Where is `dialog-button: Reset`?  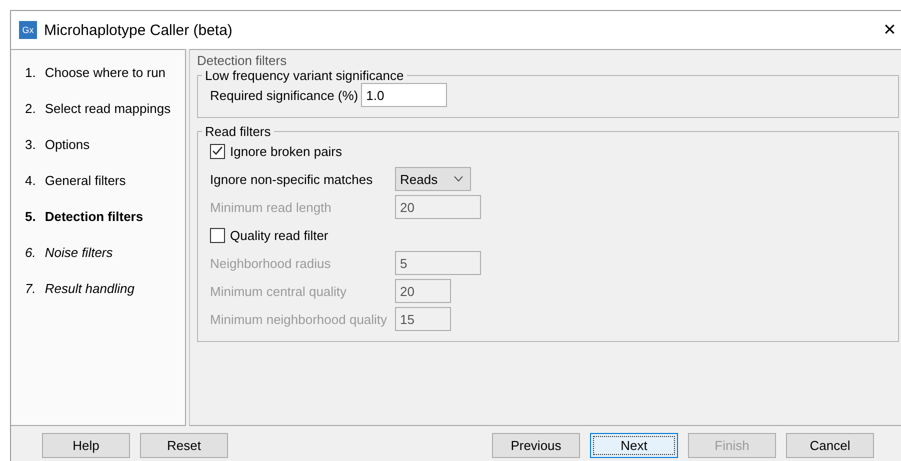 dialog-button: Reset is located at coordinates (184, 445).